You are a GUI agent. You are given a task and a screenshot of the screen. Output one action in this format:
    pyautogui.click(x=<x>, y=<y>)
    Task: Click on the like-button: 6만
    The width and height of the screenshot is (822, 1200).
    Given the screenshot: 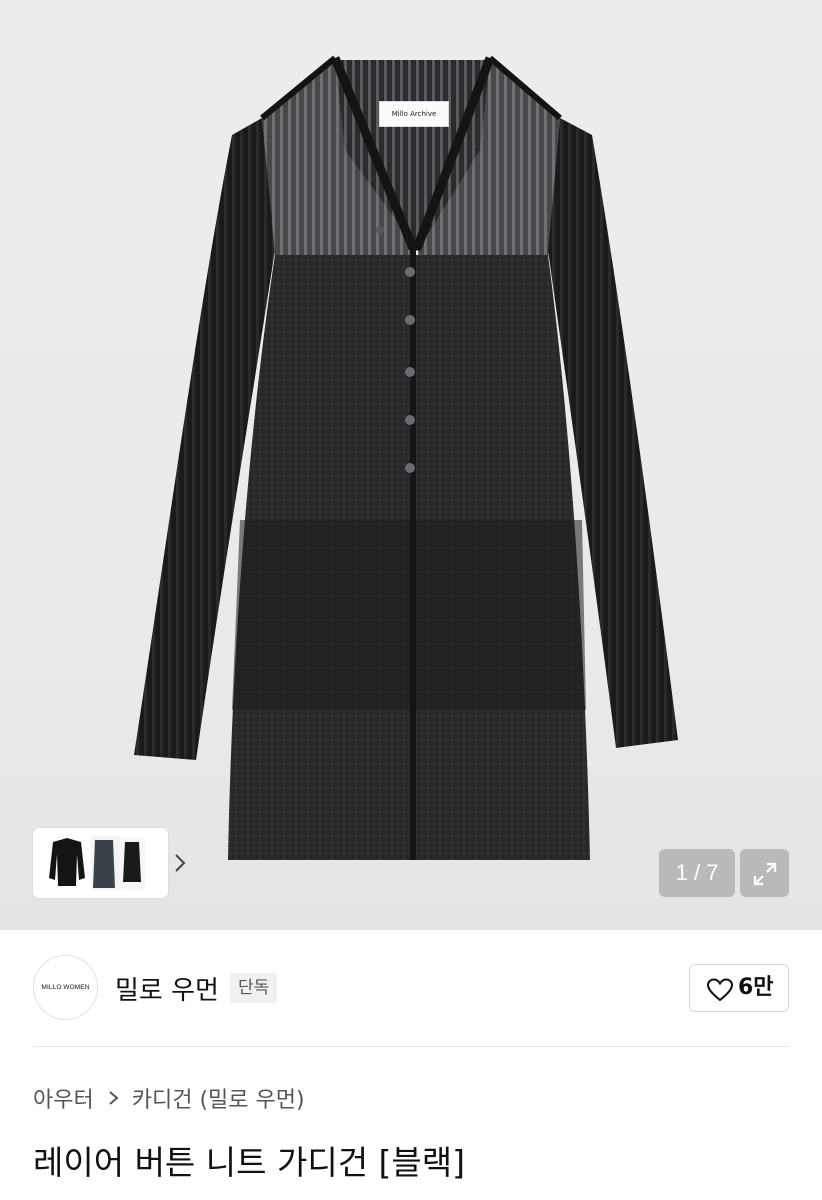 What is the action you would take?
    pyautogui.click(x=739, y=988)
    